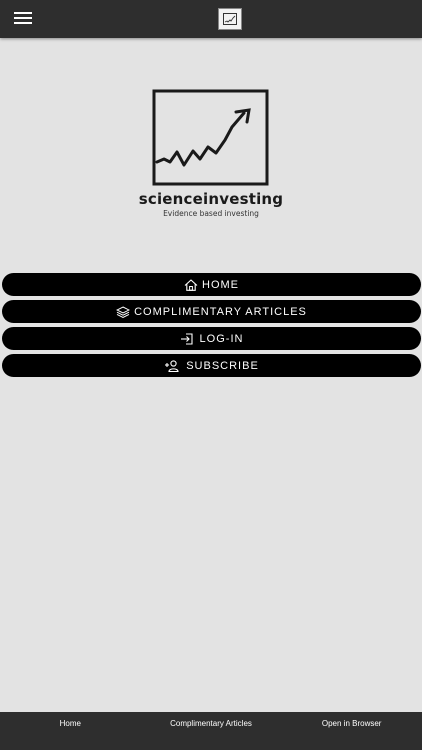 The height and width of the screenshot is (750, 422). What do you see at coordinates (220, 284) in the screenshot?
I see `home-button-label: HOME` at bounding box center [220, 284].